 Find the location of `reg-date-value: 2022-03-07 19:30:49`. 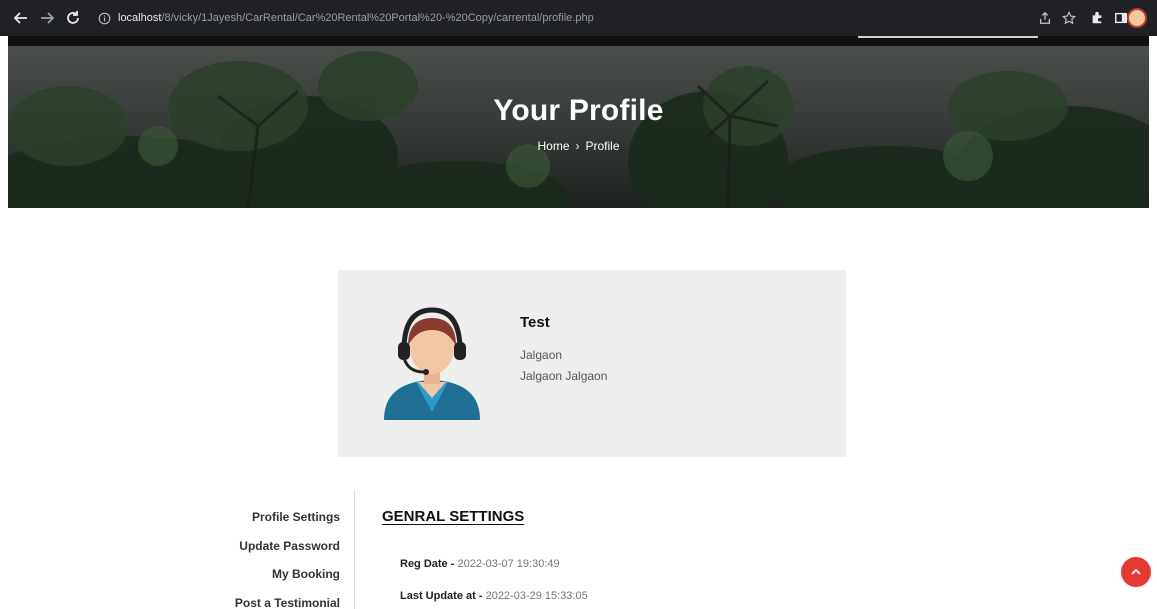

reg-date-value: 2022-03-07 19:30:49 is located at coordinates (508, 564).